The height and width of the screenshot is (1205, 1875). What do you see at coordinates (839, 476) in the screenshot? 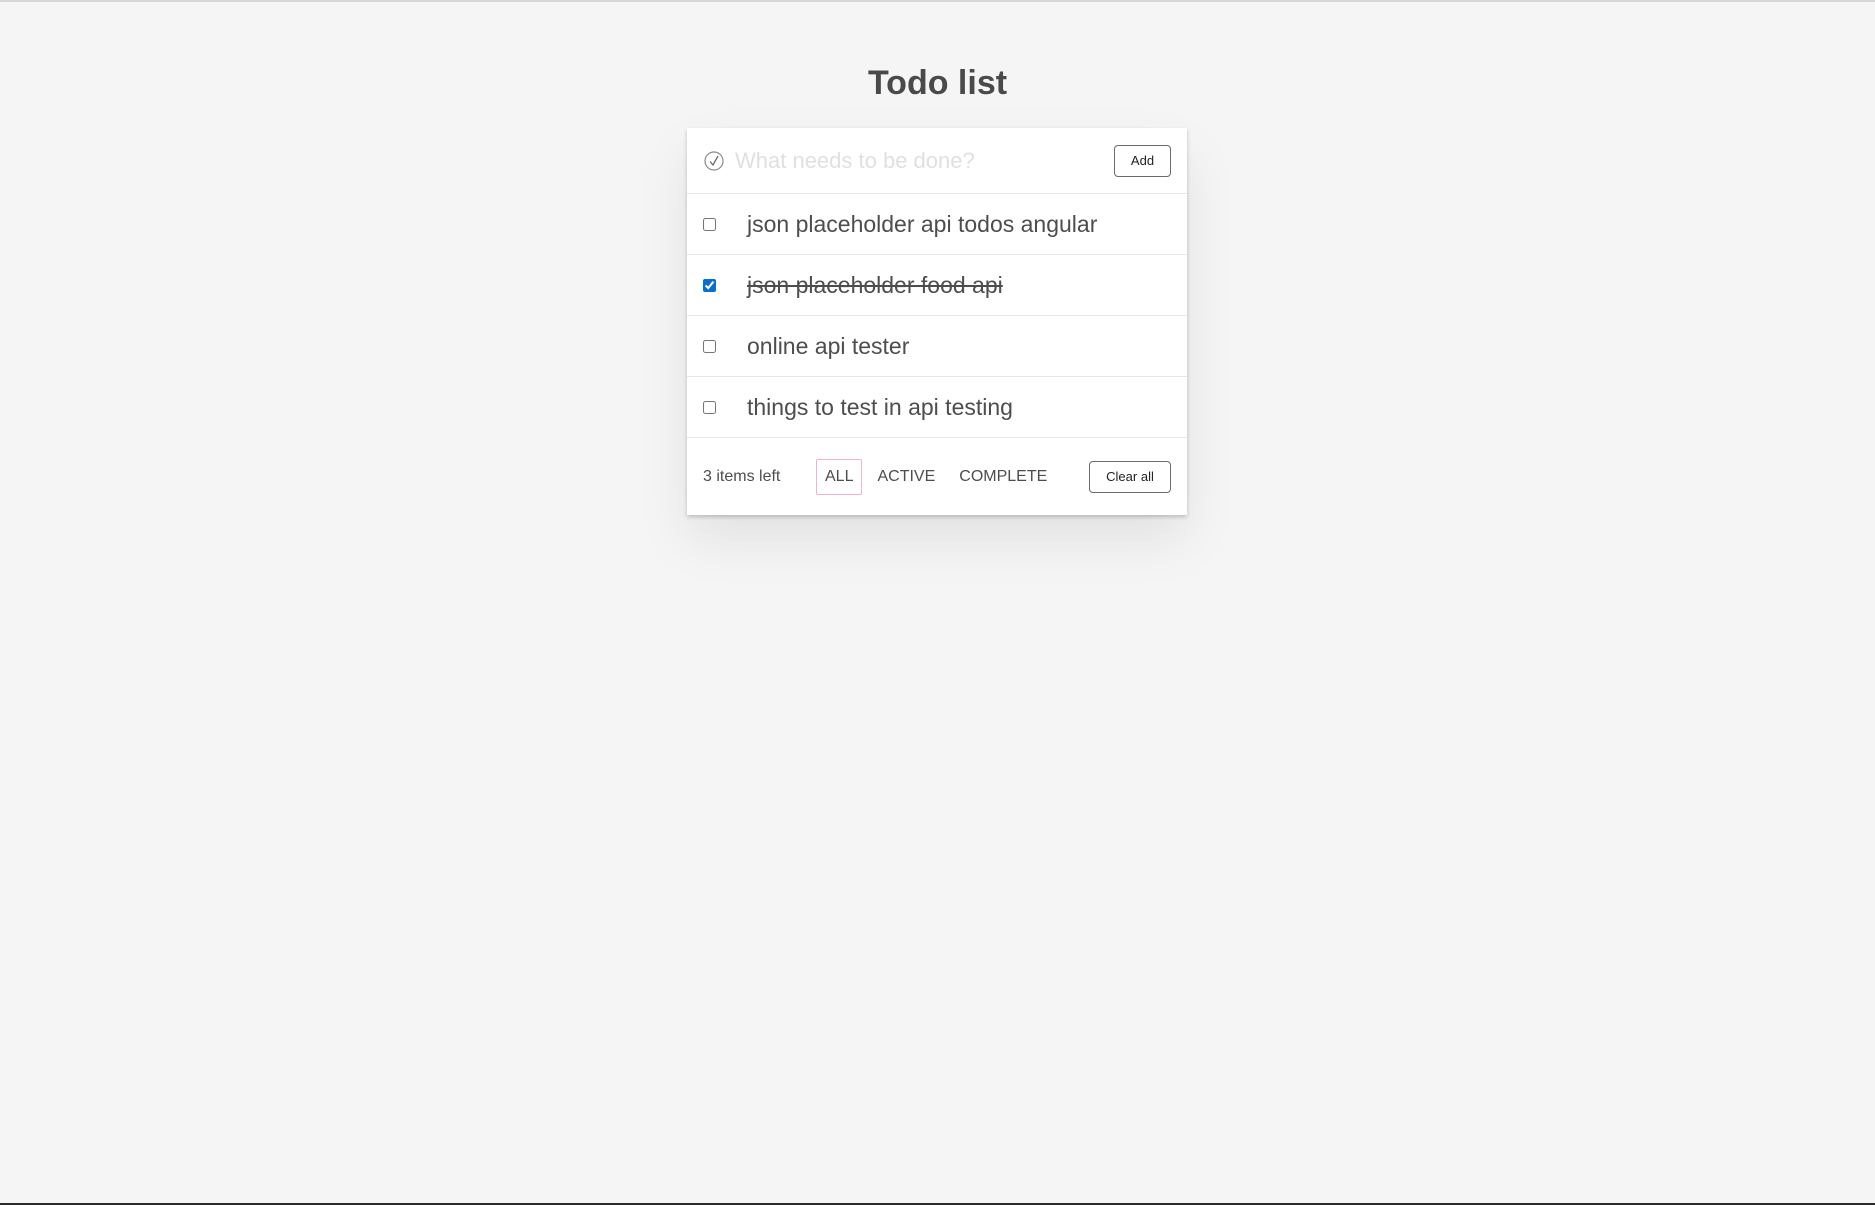
I see `filter-all: ALL` at bounding box center [839, 476].